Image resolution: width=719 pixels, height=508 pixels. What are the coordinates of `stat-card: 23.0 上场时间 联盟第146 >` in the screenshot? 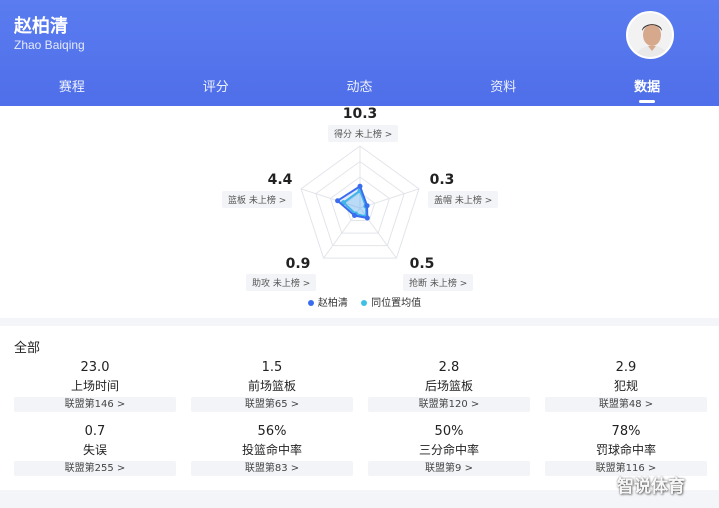 It's located at (95, 386).